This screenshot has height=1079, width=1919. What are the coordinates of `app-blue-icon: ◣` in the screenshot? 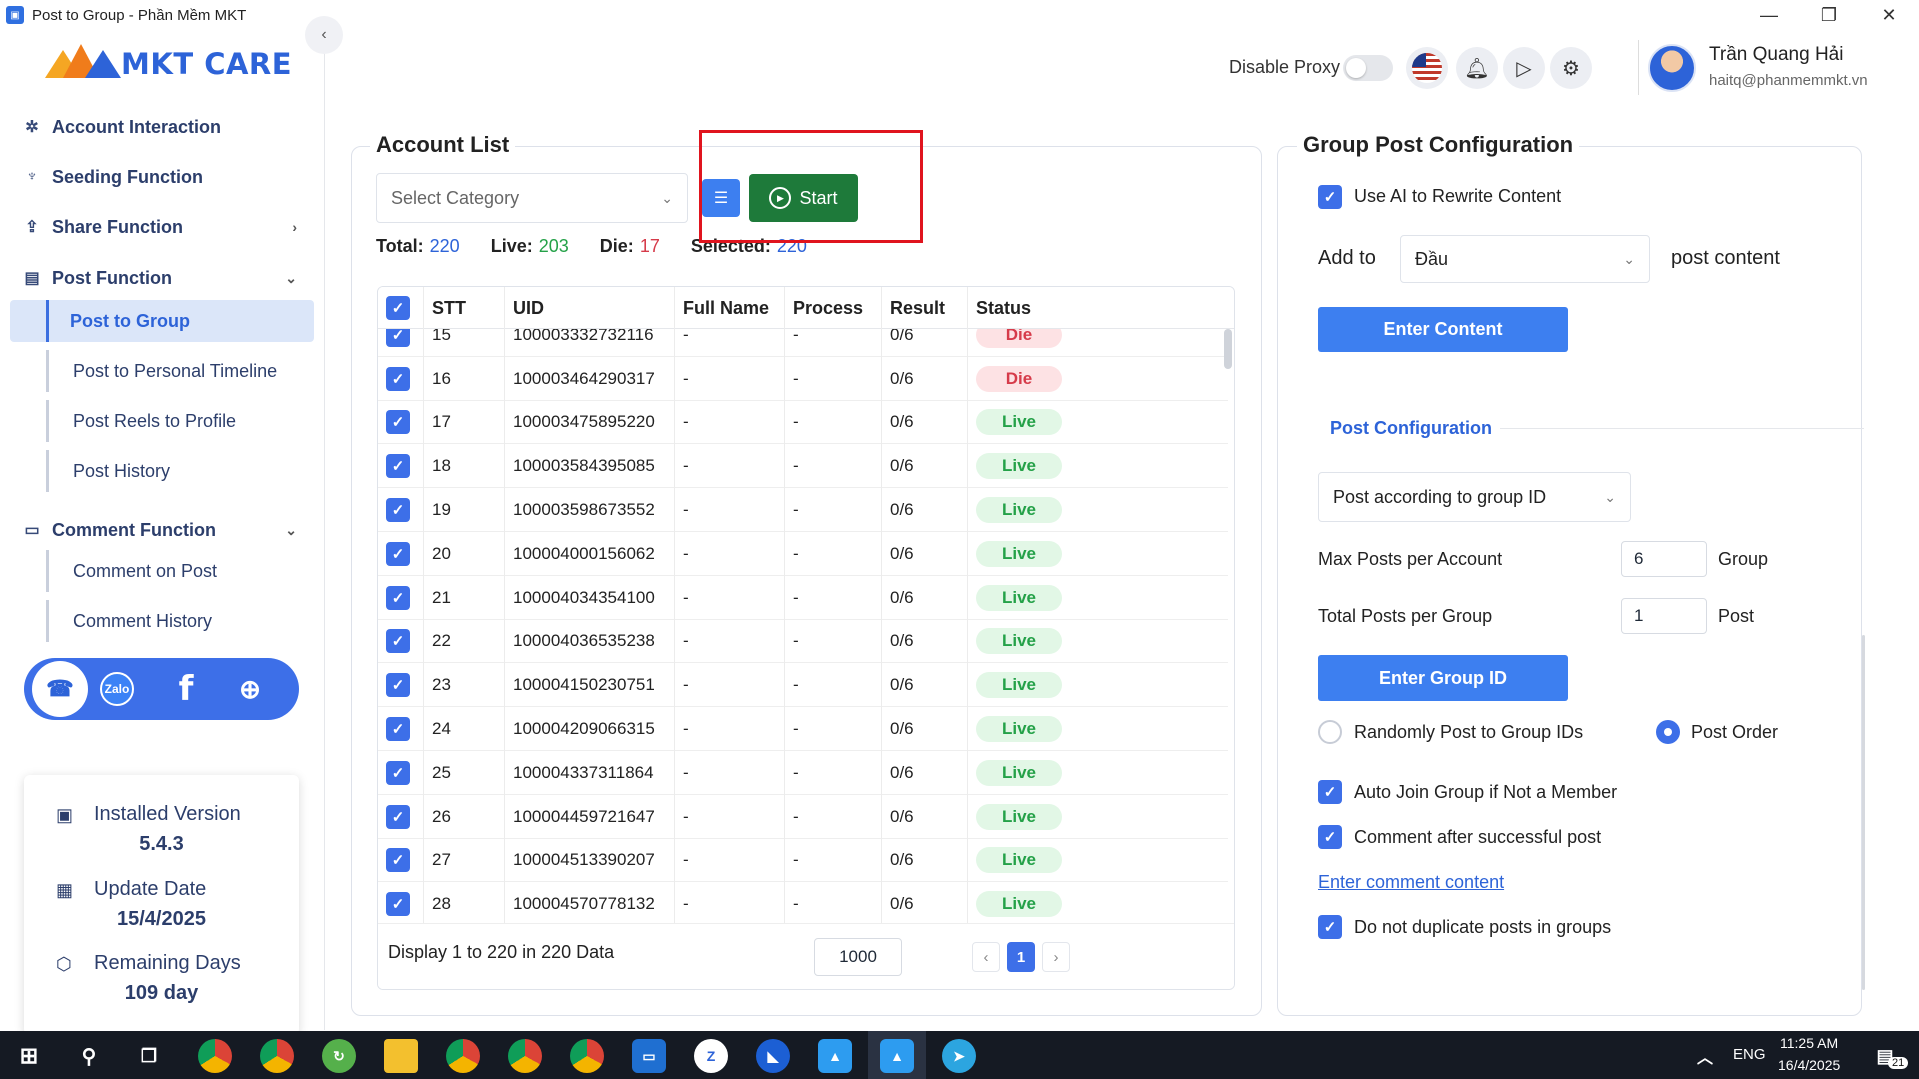 It's located at (773, 1056).